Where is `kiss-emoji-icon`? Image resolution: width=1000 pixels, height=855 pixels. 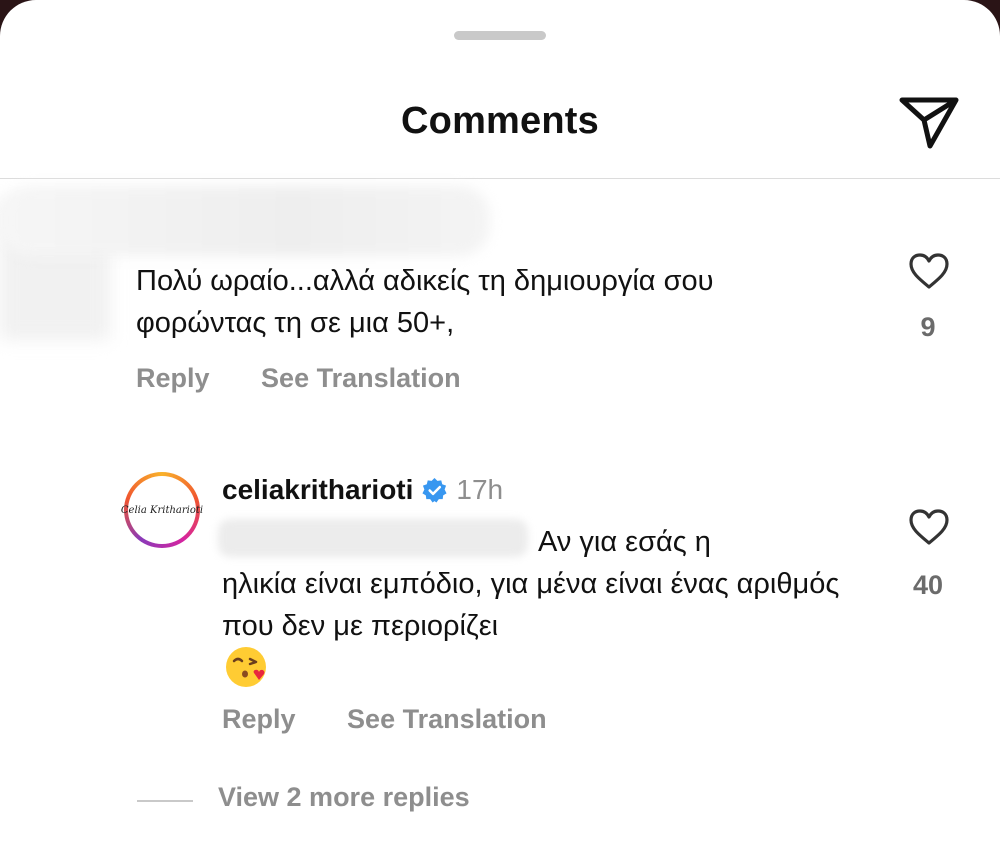 kiss-emoji-icon is located at coordinates (246, 667).